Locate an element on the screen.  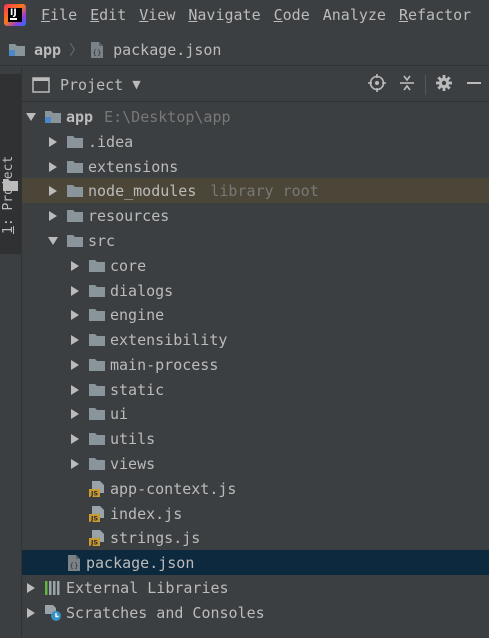
menu-analyze: Analyze is located at coordinates (354, 15).